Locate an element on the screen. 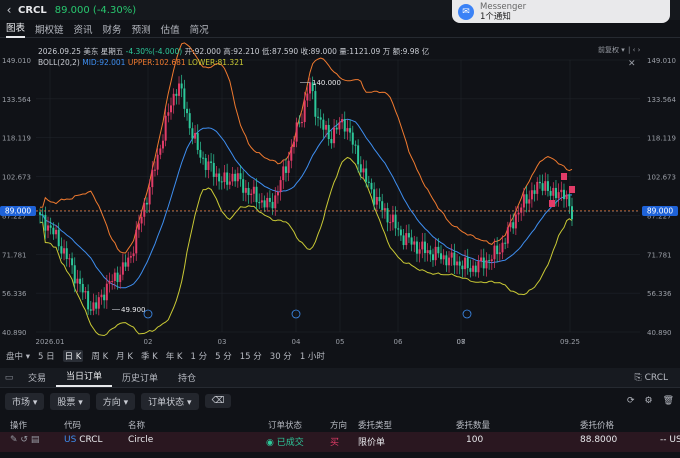 This screenshot has height=458, width=680. filter-direction: 方向 ▾ is located at coordinates (115, 401).